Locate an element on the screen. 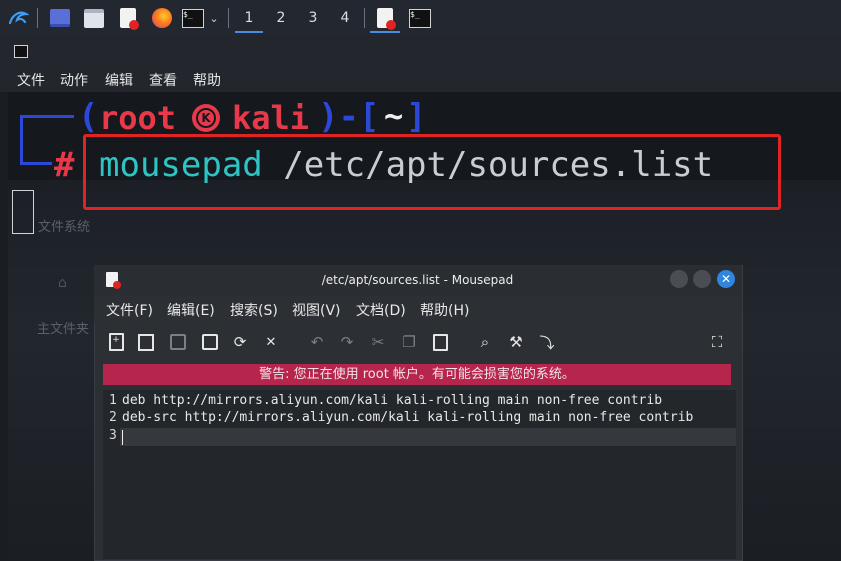 This screenshot has width=841, height=561. terminal-menu-help: 帮助 is located at coordinates (207, 80).